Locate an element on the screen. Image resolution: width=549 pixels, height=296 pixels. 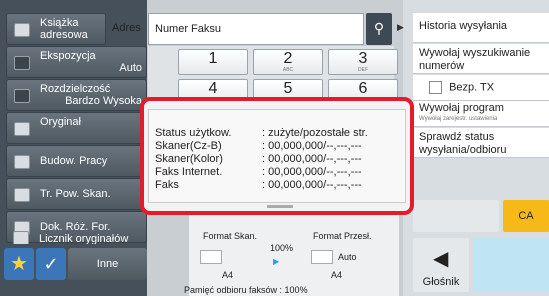
zoom-percent: 100% is located at coordinates (282, 248).